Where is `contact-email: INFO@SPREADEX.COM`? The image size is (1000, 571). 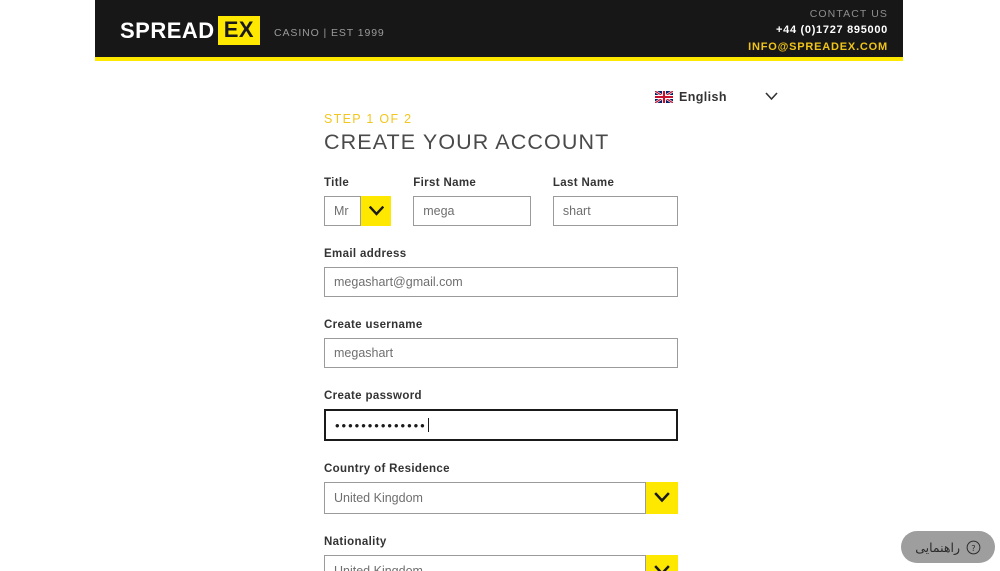 contact-email: INFO@SPREADEX.COM is located at coordinates (818, 47).